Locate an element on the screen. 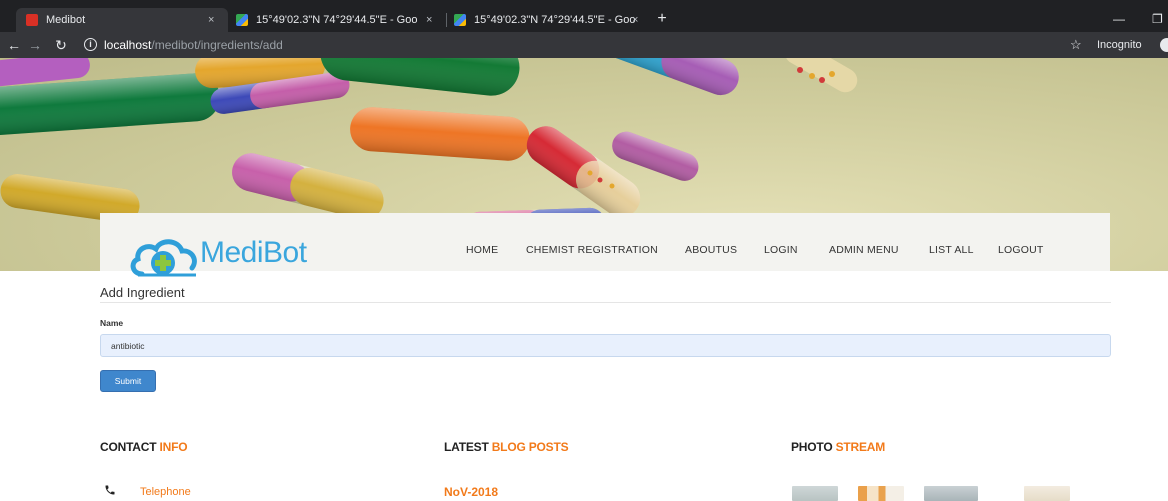 The image size is (1168, 501). heading-highlight: STREAM is located at coordinates (860, 447).